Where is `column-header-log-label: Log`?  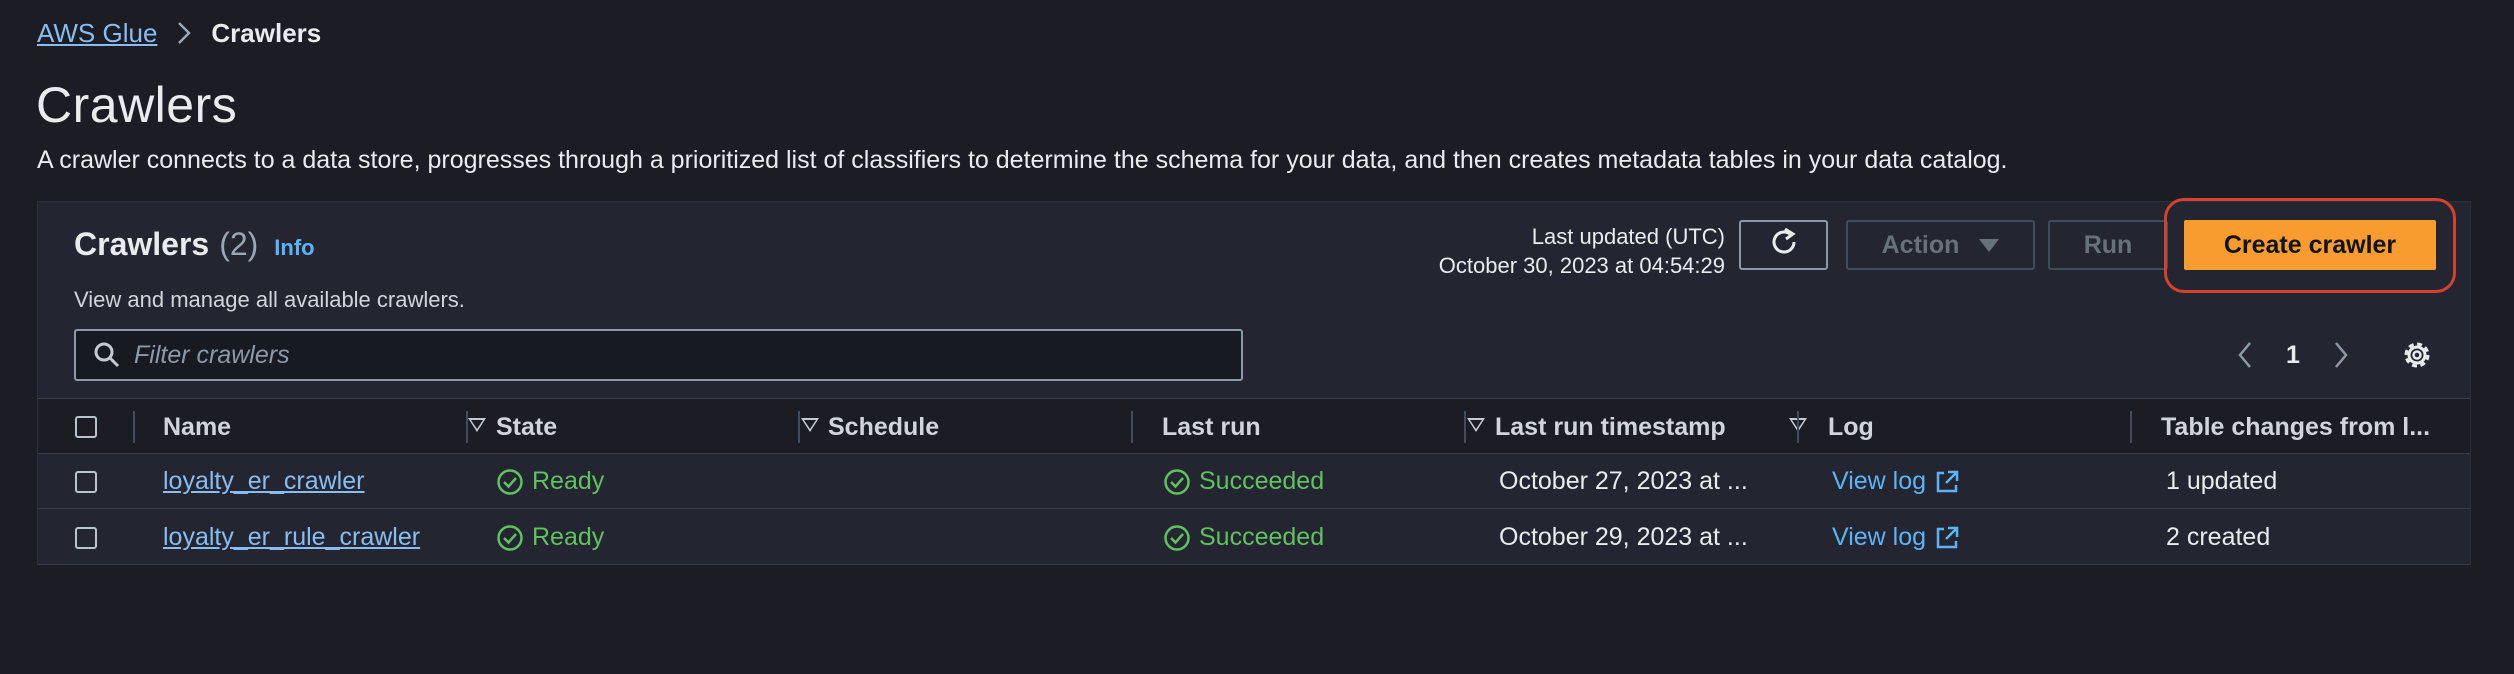
column-header-log-label: Log is located at coordinates (1851, 426).